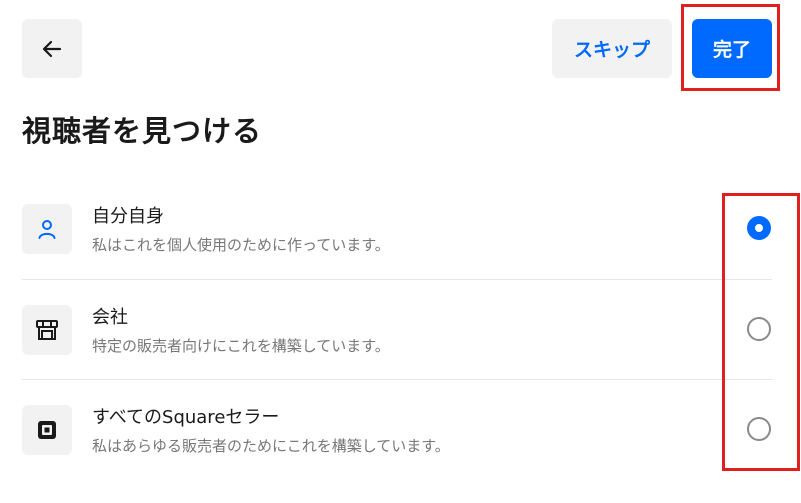  I want to click on radio-all-square-sellers, so click(759, 429).